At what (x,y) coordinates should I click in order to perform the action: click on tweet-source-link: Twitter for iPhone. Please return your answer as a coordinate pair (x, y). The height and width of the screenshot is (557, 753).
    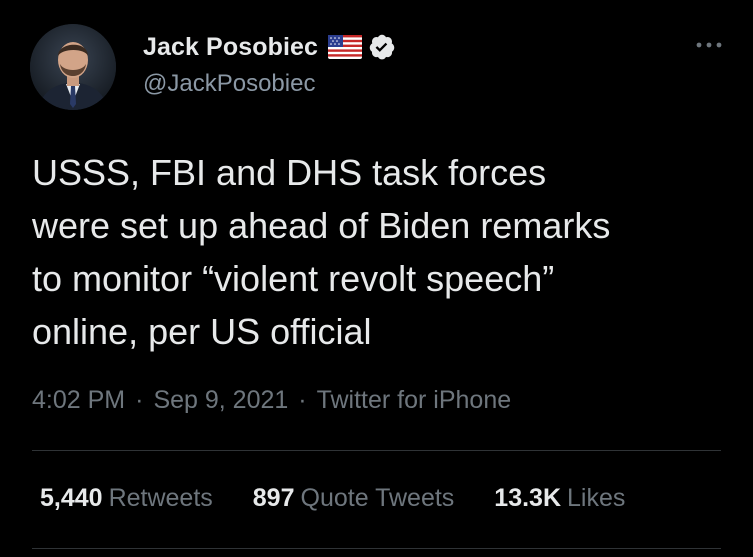
    Looking at the image, I should click on (414, 400).